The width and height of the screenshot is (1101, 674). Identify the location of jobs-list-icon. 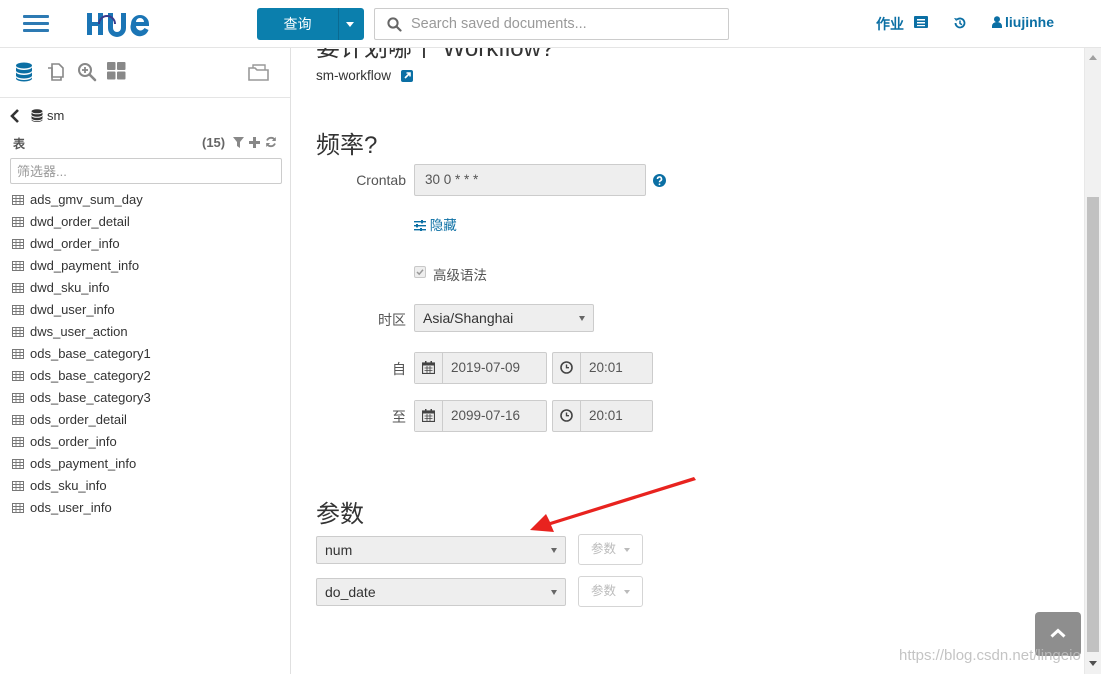
(921, 22).